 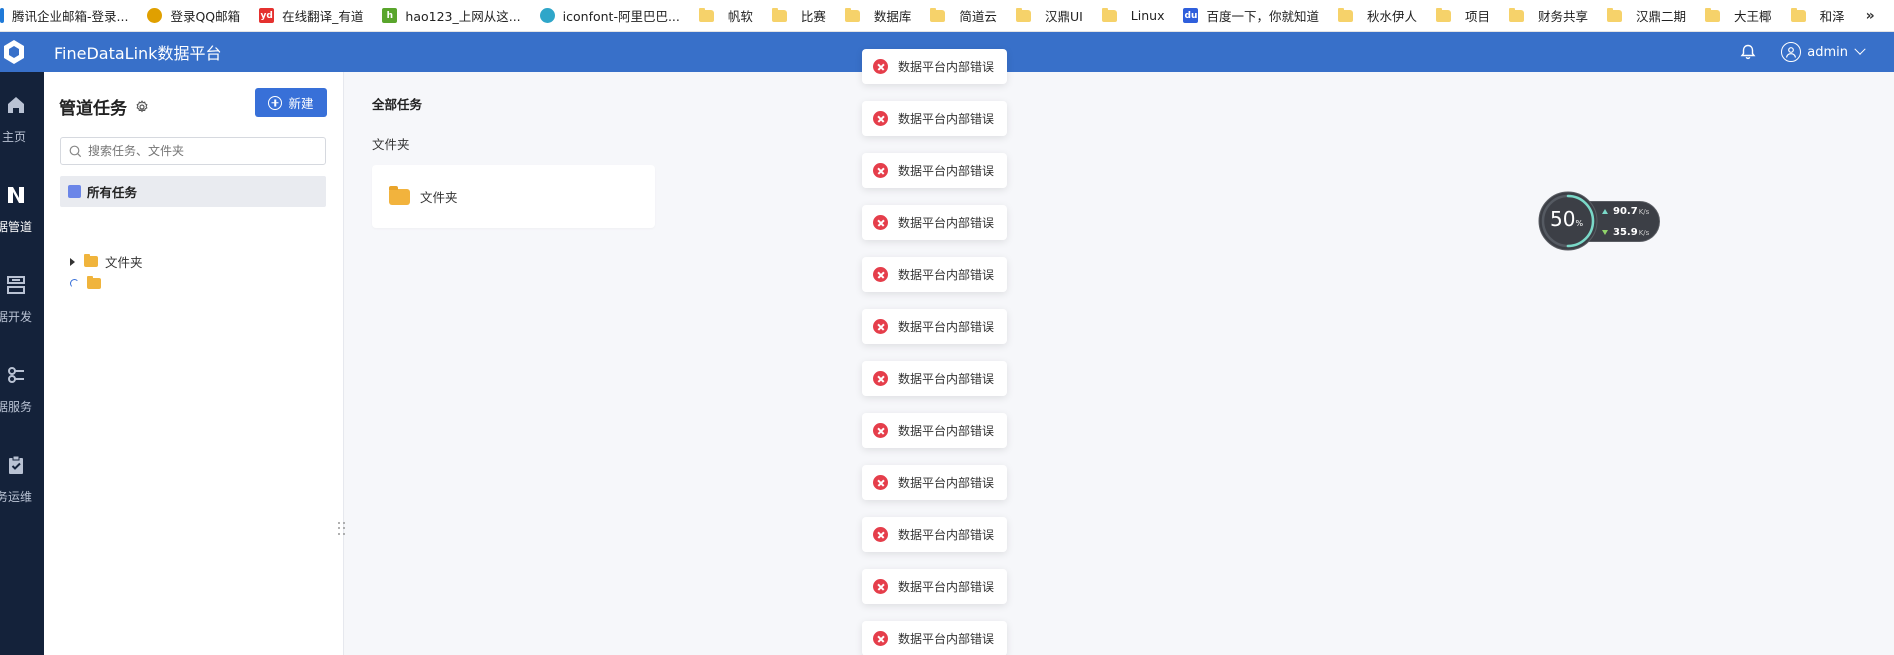 I want to click on bookmarks-overflow-button: », so click(x=1870, y=16).